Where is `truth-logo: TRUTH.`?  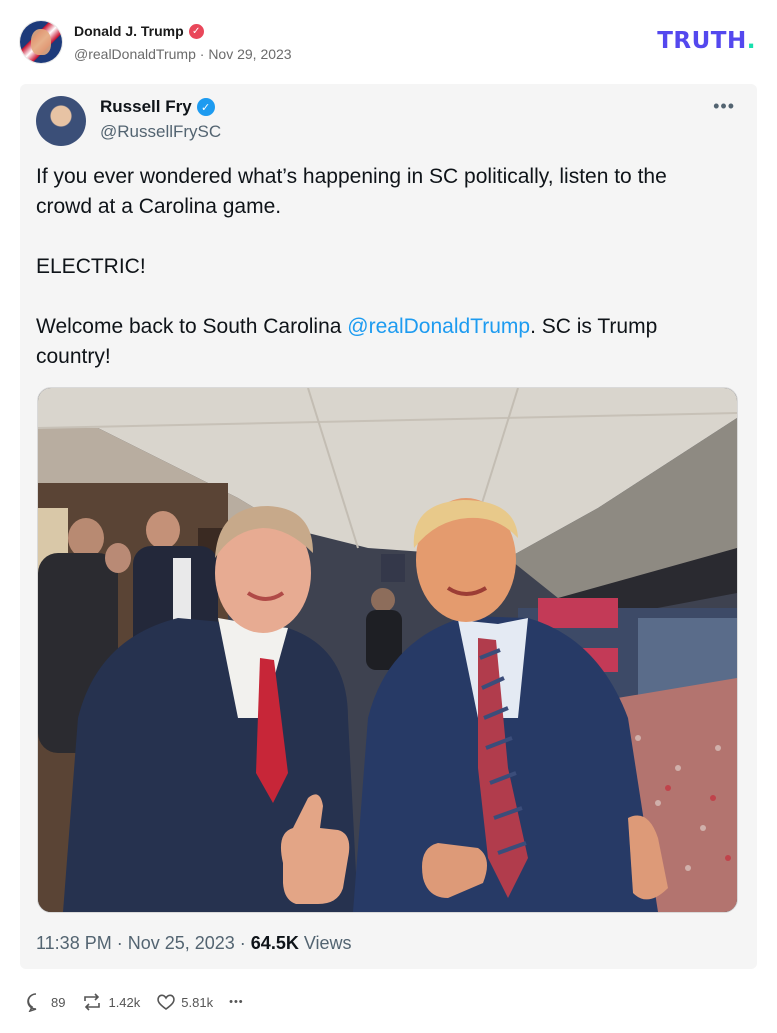
truth-logo: TRUTH. is located at coordinates (706, 41).